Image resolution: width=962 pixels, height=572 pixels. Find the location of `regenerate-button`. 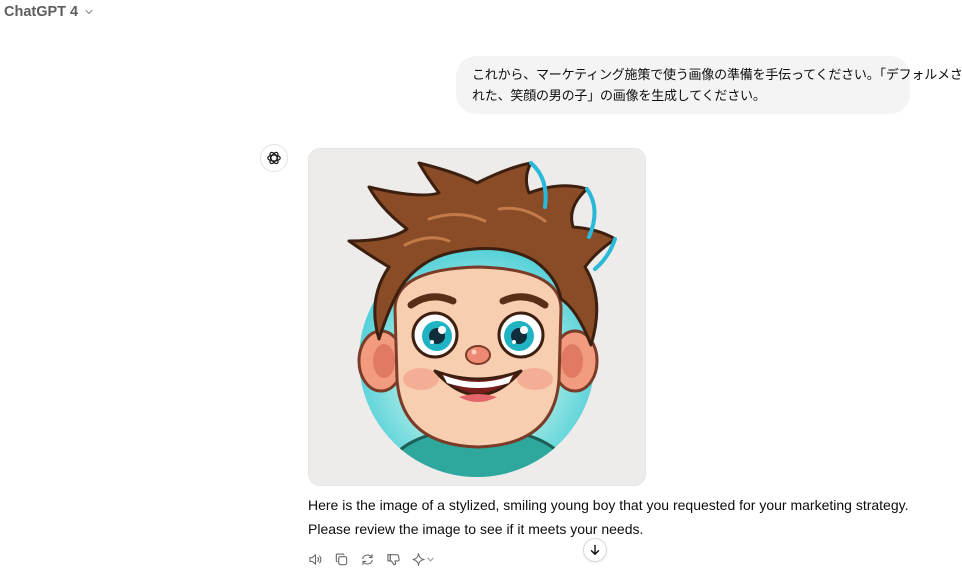

regenerate-button is located at coordinates (367, 559).